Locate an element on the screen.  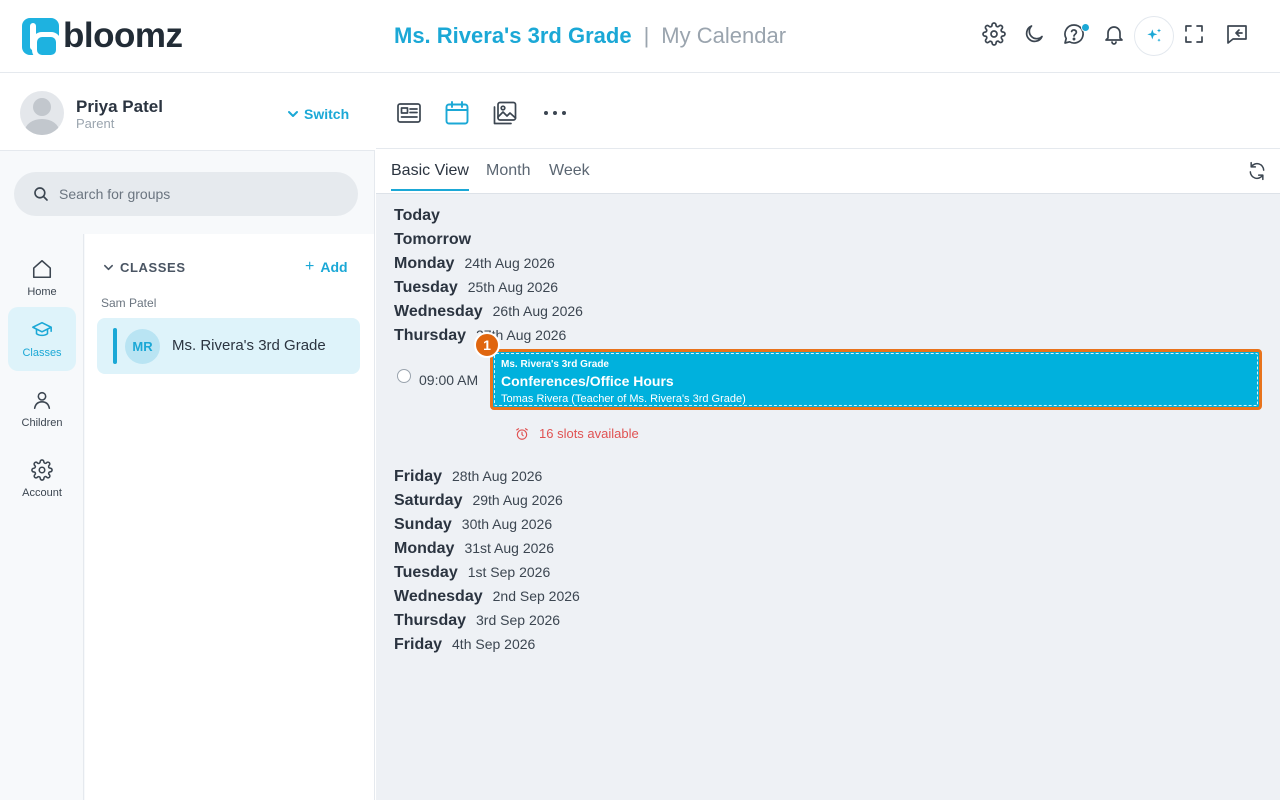
tab-basic-view: Basic View is located at coordinates (430, 176).